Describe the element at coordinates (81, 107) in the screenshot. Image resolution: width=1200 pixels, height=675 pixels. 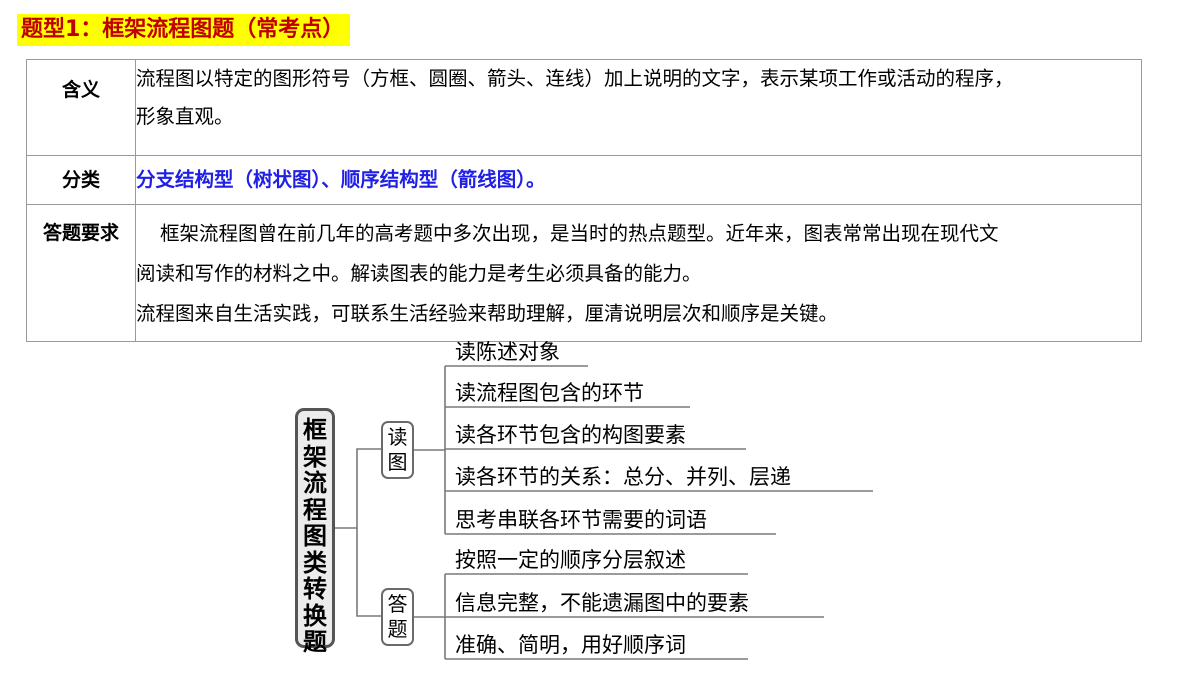
I see `row-label-meaning: 含义` at that location.